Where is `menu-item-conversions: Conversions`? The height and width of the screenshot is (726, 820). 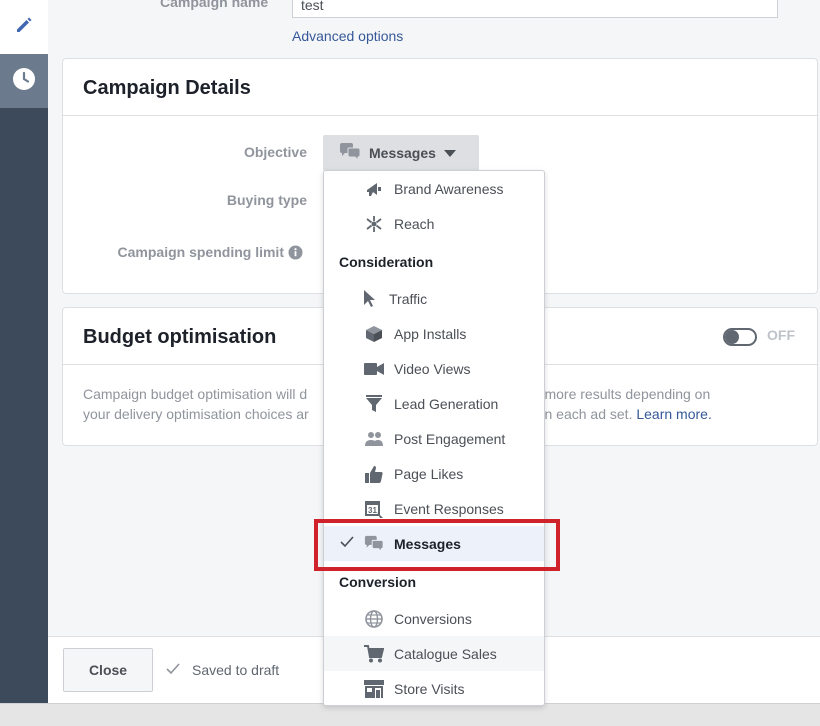
menu-item-conversions: Conversions is located at coordinates (434, 618).